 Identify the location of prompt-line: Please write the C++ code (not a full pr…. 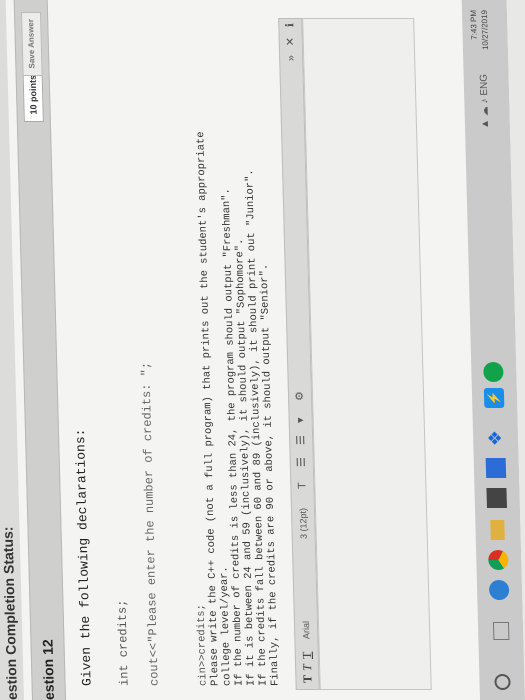
(208, 409).